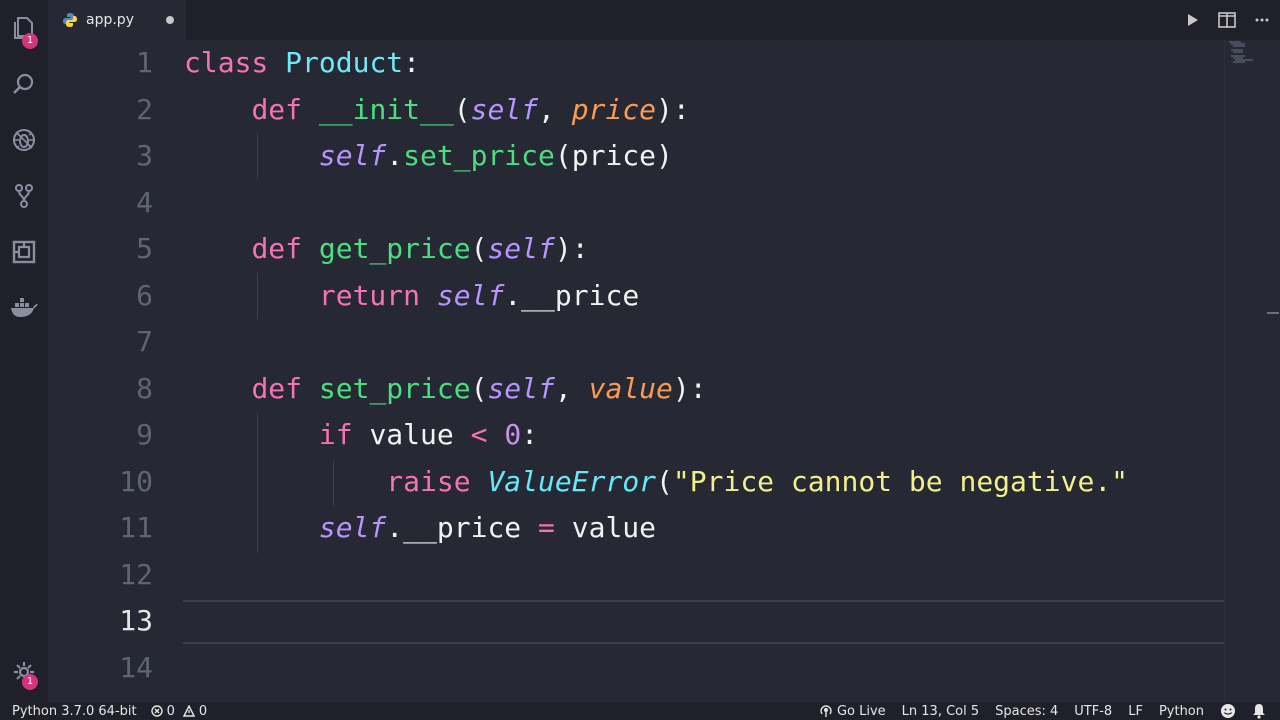 Image resolution: width=1280 pixels, height=720 pixels. What do you see at coordinates (136, 574) in the screenshot?
I see `line-number: 12` at bounding box center [136, 574].